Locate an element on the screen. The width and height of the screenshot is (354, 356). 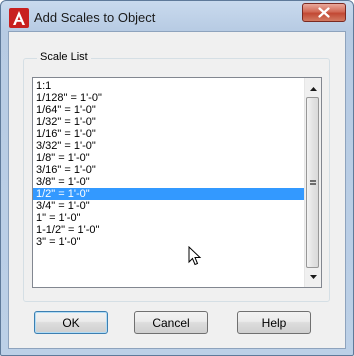
vertical-scrollbar is located at coordinates (312, 182).